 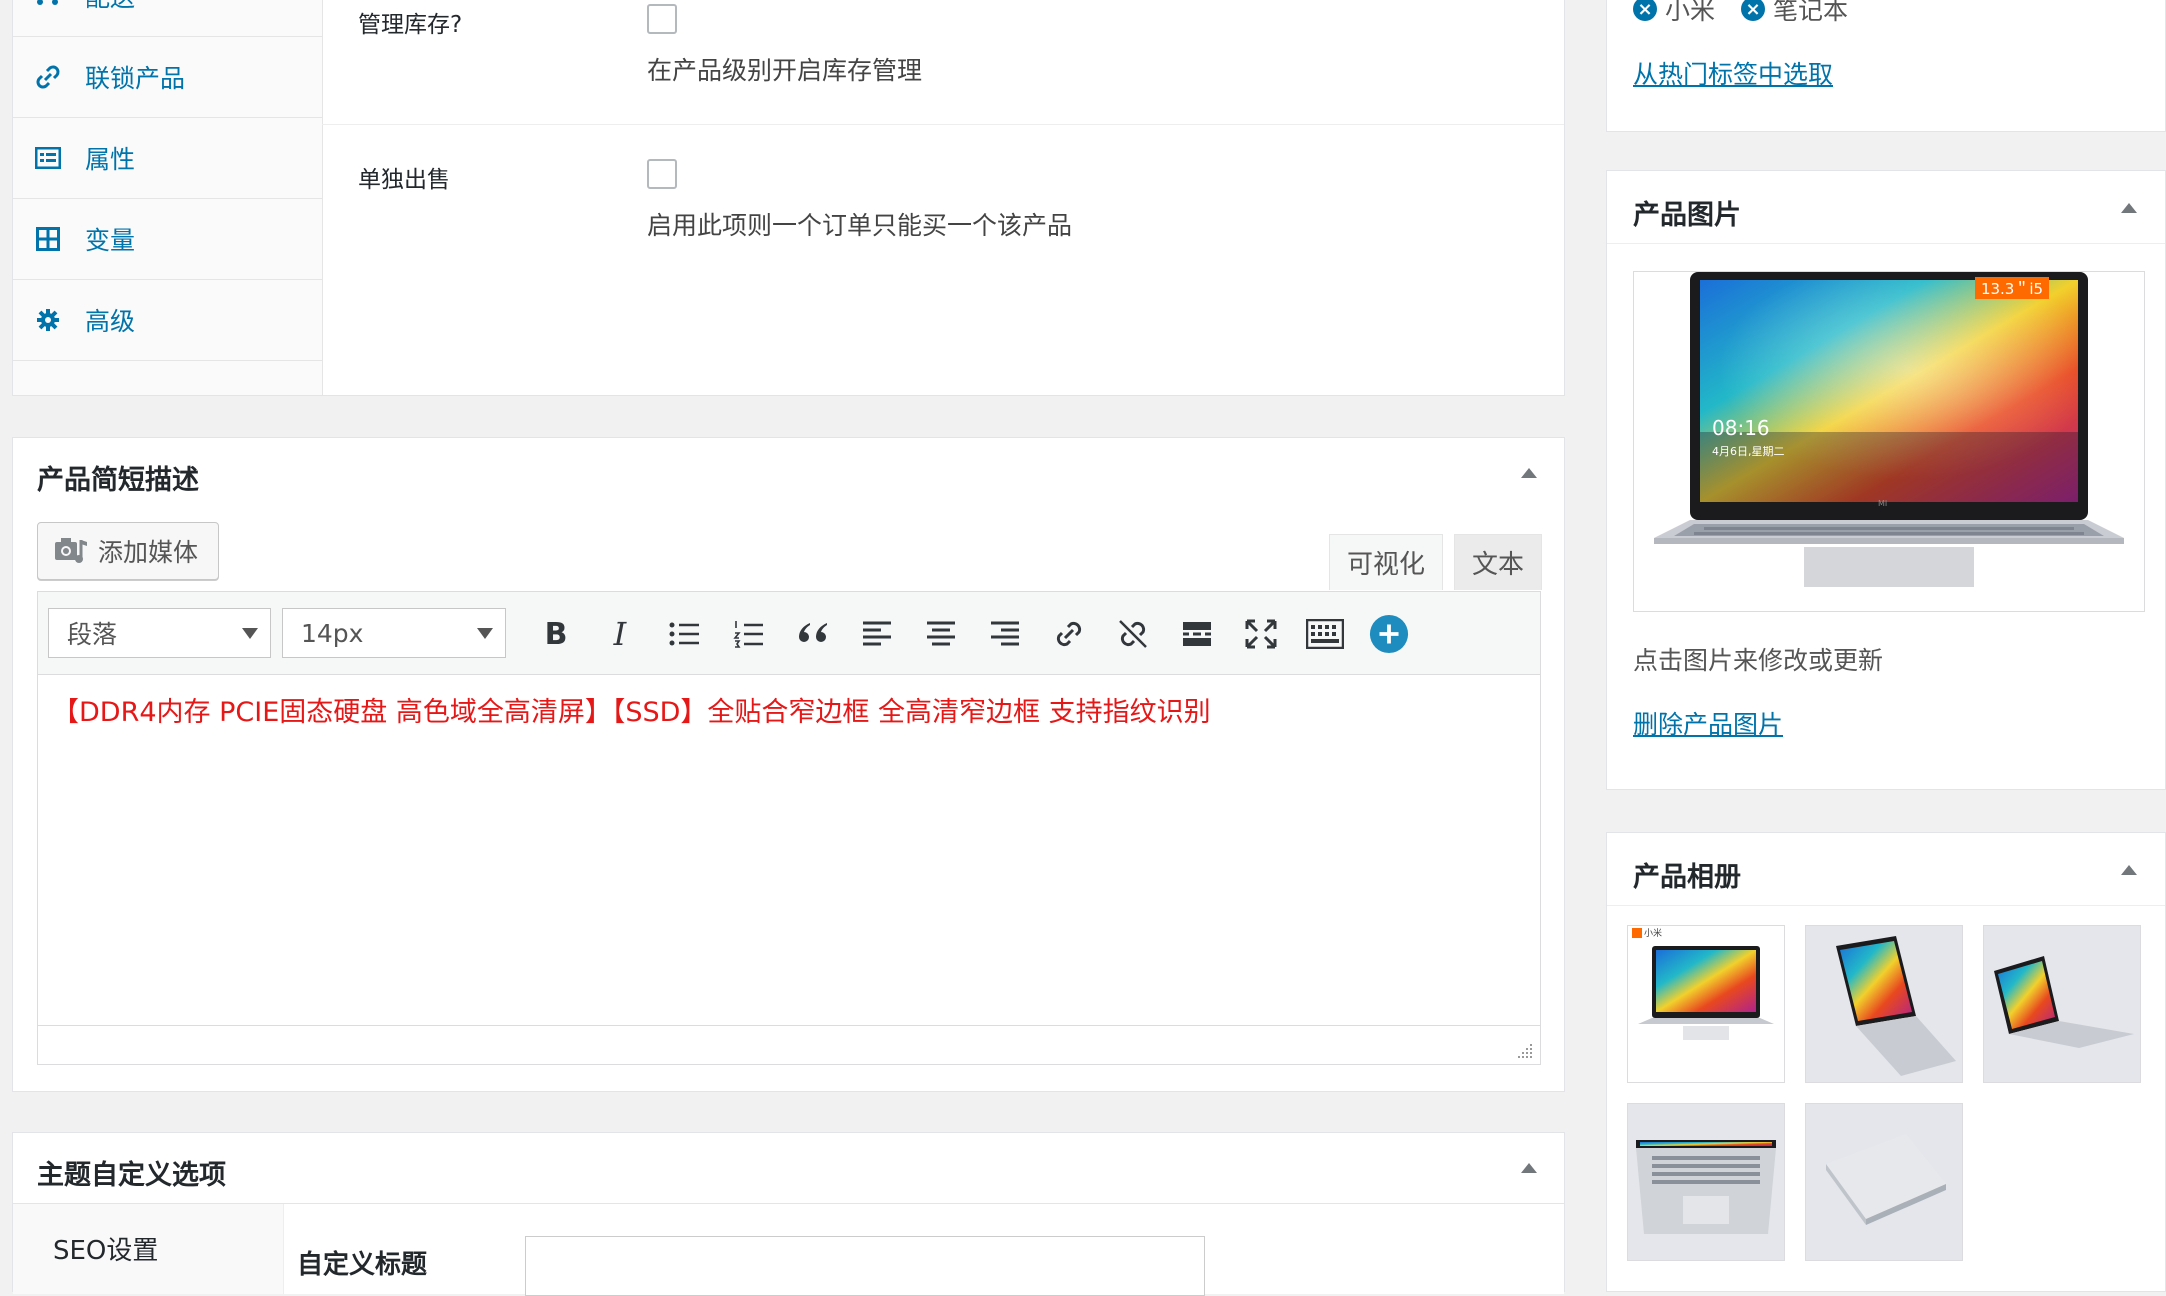 What do you see at coordinates (1706, 1187) in the screenshot?
I see `laptop-keyboard-image` at bounding box center [1706, 1187].